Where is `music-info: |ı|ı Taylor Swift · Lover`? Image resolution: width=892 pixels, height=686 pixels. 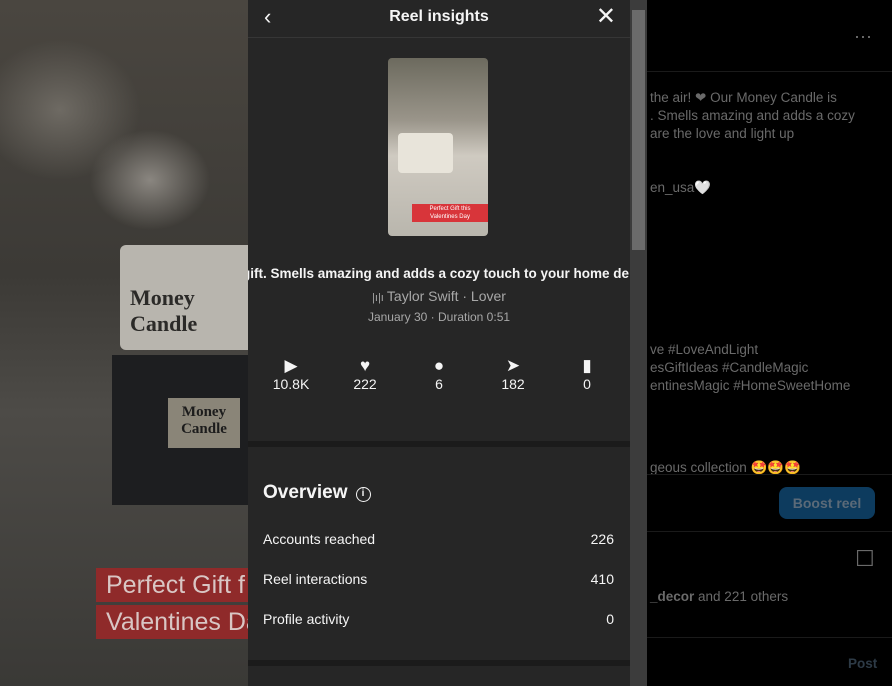
music-info: |ı|ı Taylor Swift · Lover is located at coordinates (439, 296).